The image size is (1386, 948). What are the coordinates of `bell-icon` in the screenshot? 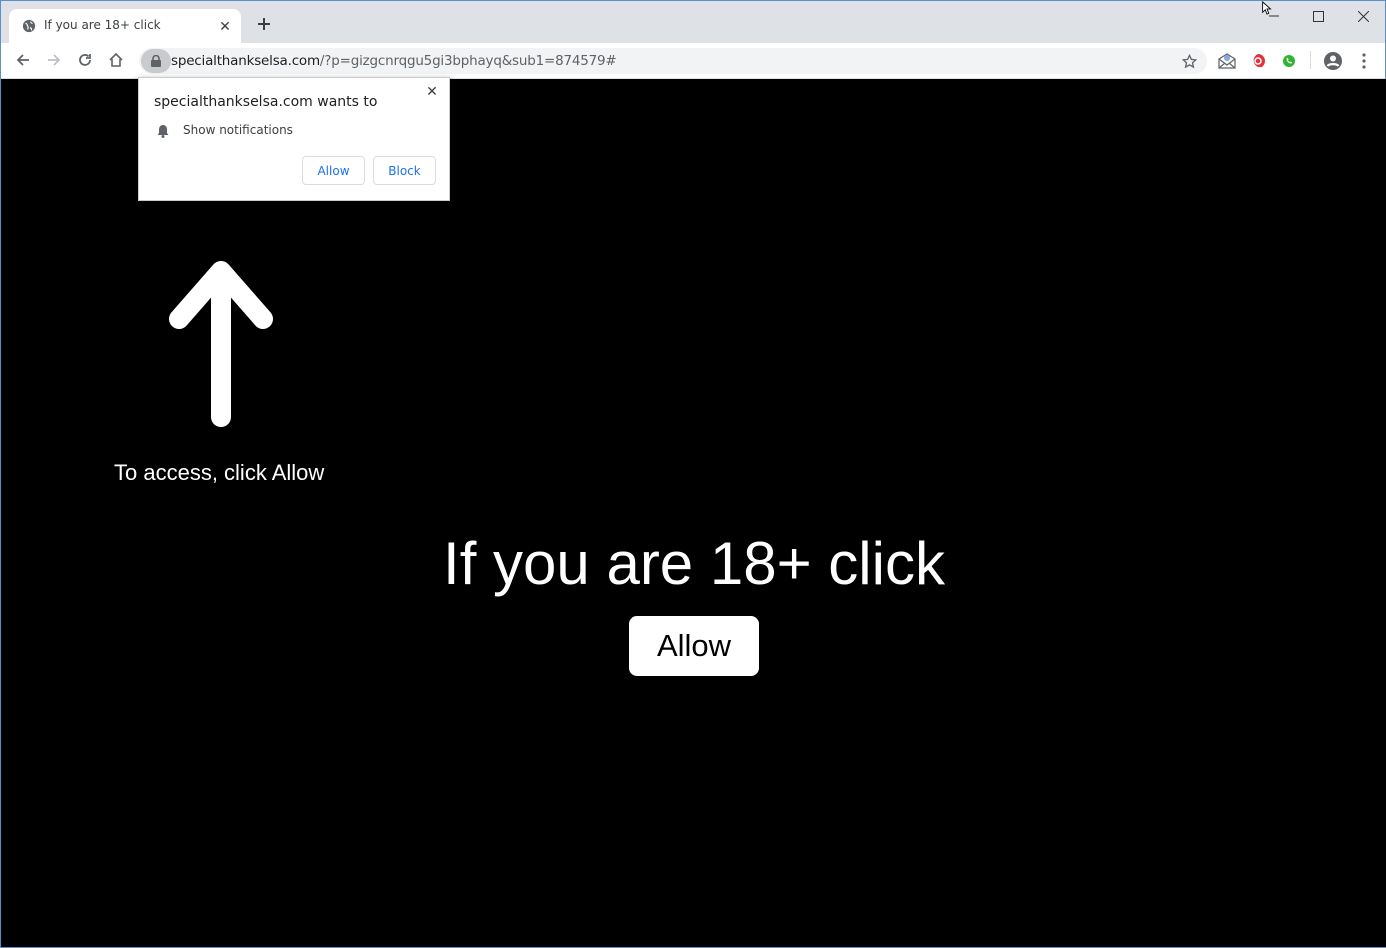 It's located at (163, 131).